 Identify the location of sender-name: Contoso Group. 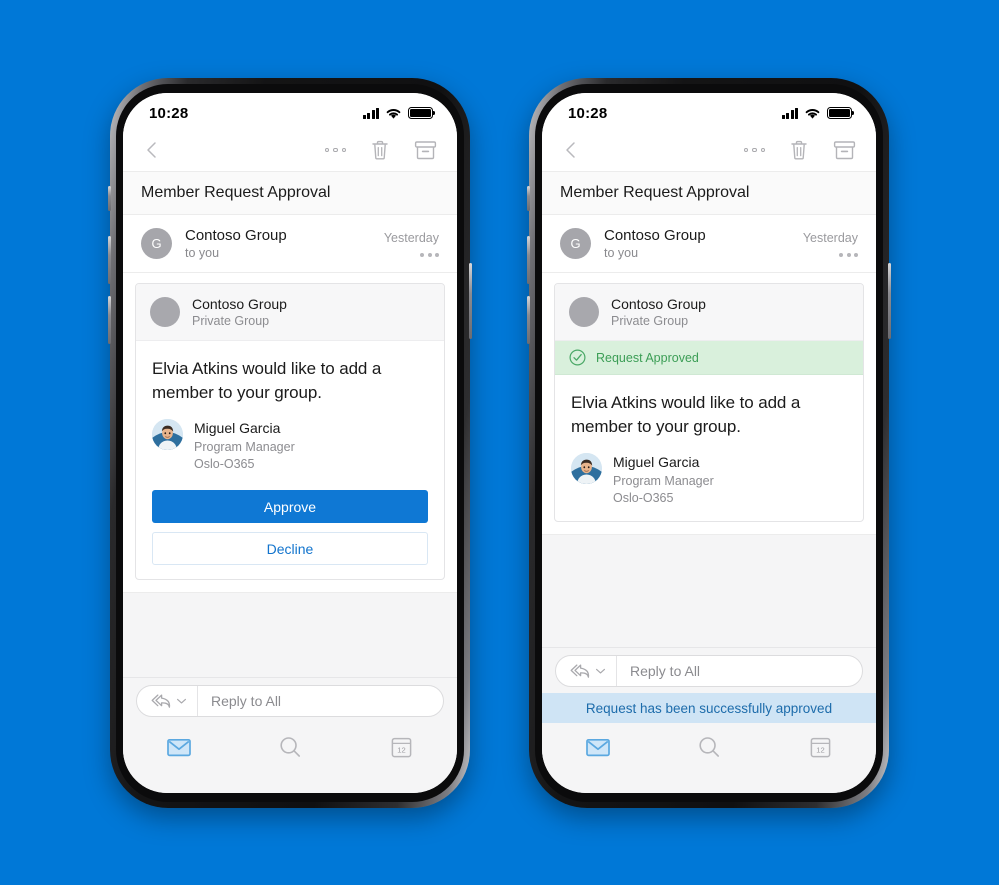
(655, 235).